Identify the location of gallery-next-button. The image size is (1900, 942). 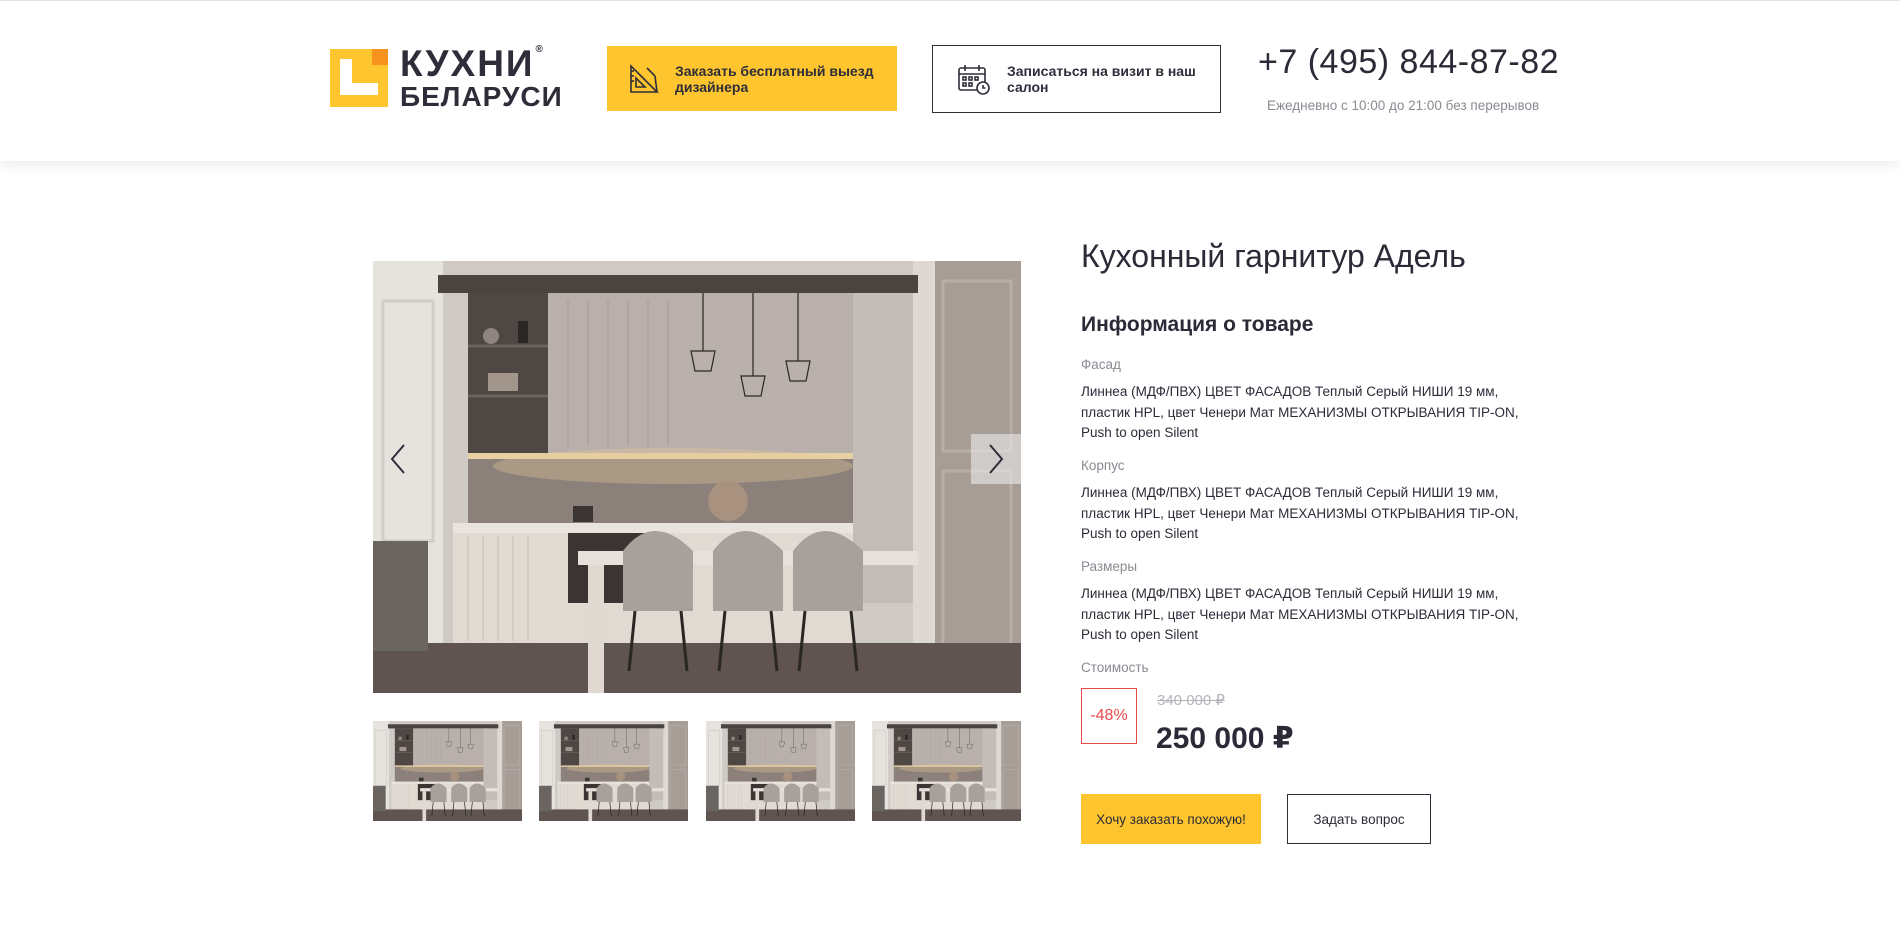
(996, 459).